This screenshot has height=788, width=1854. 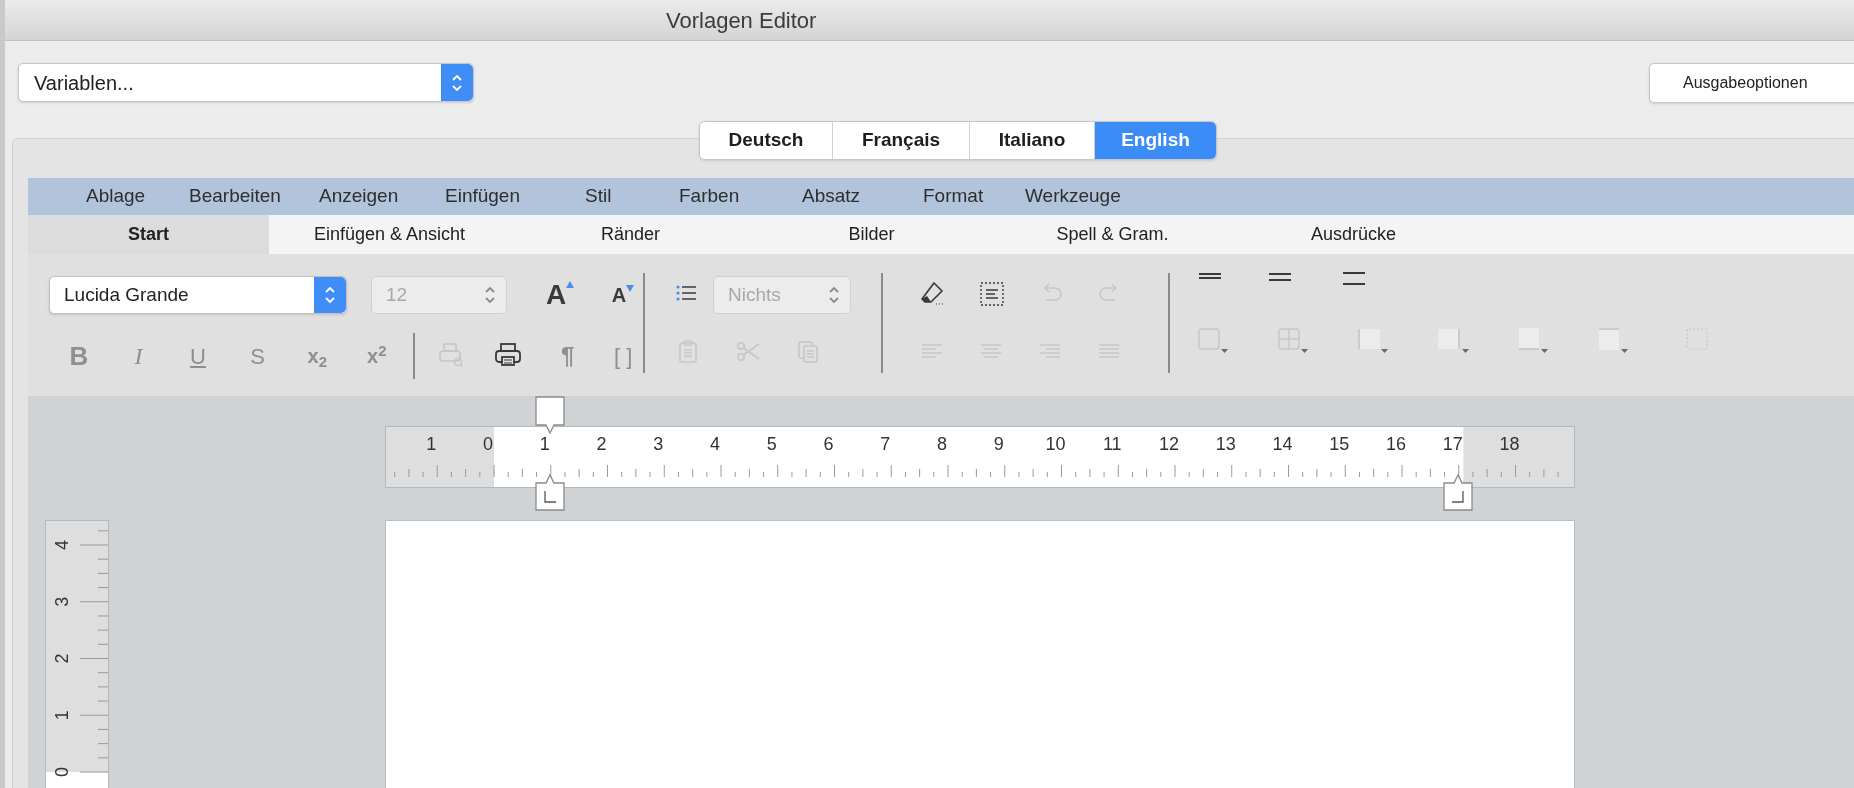 What do you see at coordinates (549, 416) in the screenshot?
I see `first-line-indent-marker-icon` at bounding box center [549, 416].